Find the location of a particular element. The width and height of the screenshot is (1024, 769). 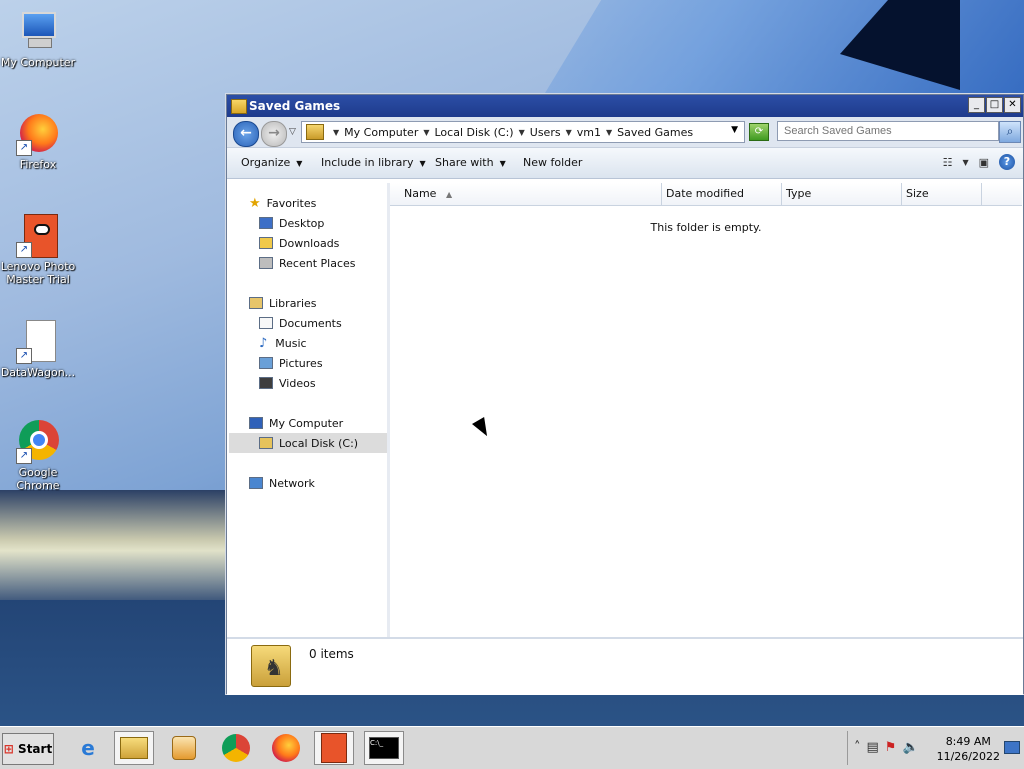

taskbar-internet-explorer-icon: e is located at coordinates (88, 748).